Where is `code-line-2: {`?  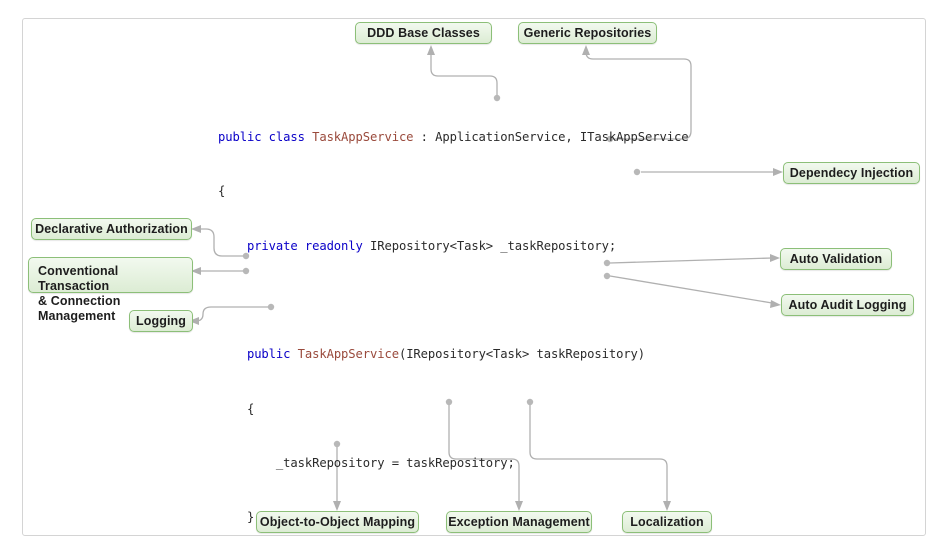 code-line-2: { is located at coordinates (222, 191).